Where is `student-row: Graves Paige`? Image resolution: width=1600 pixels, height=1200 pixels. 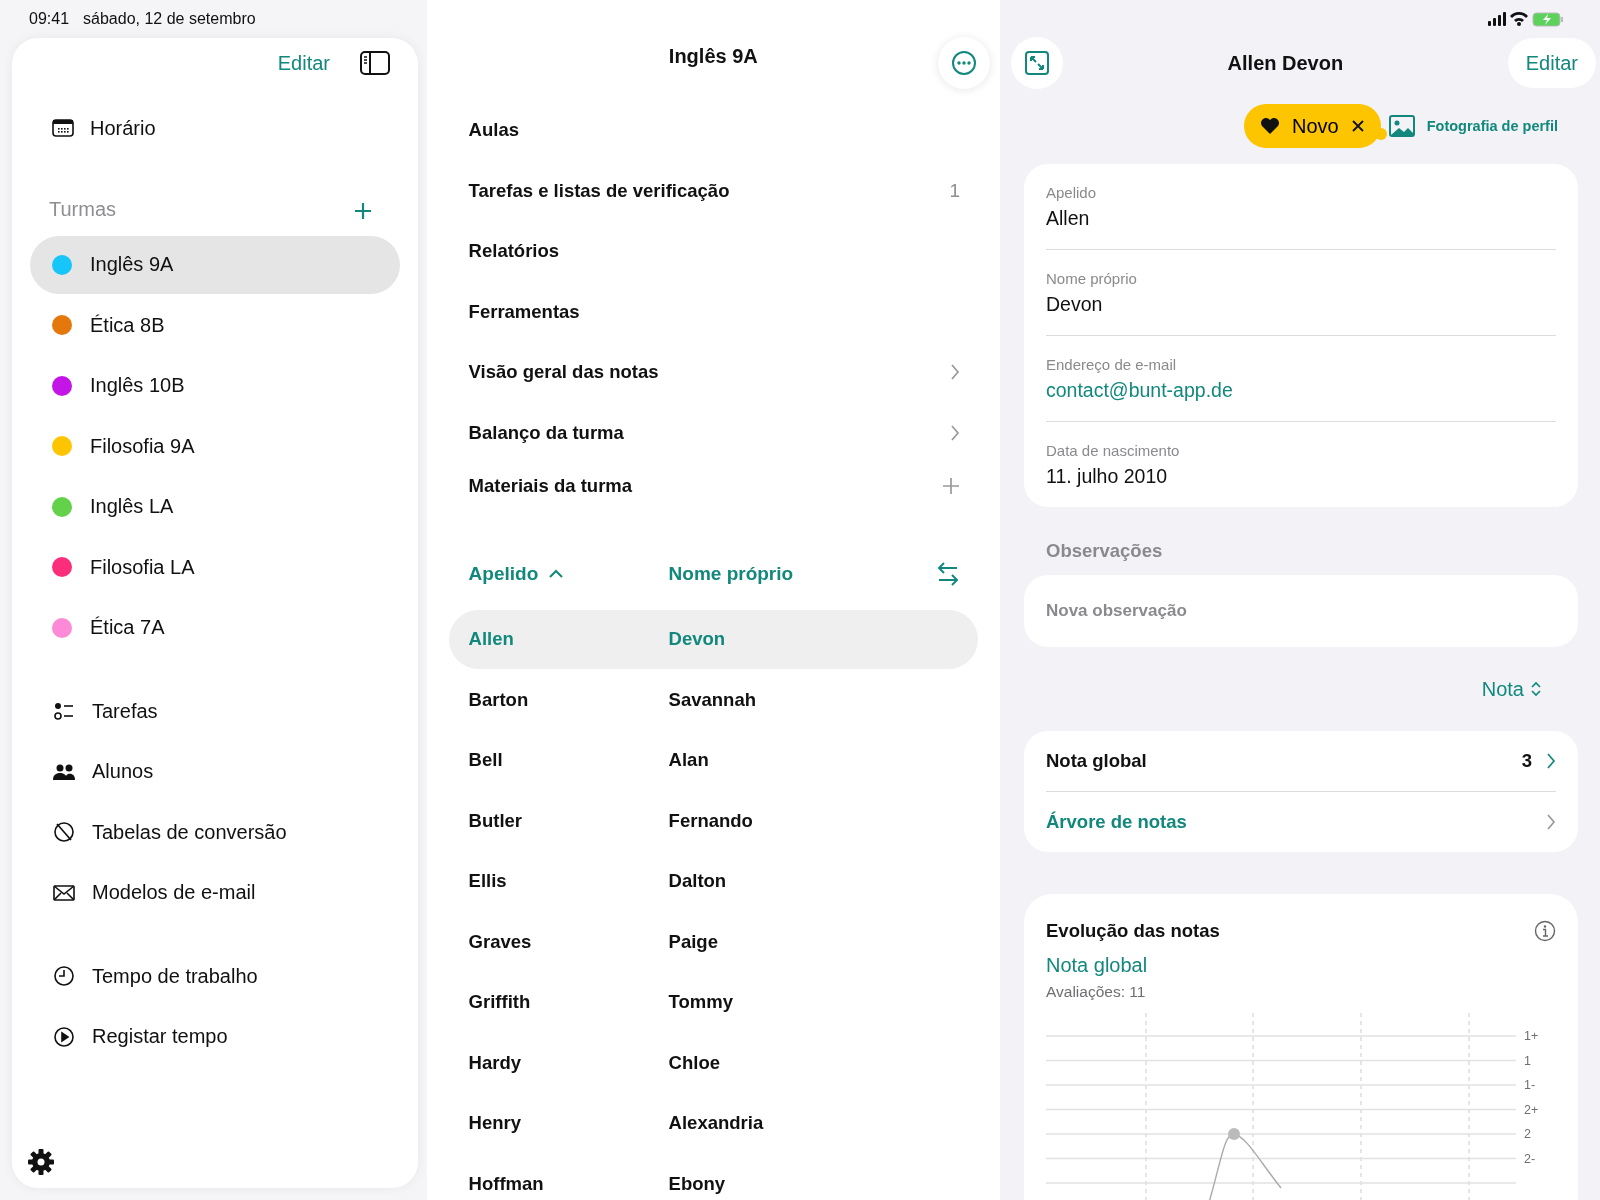 student-row: Graves Paige is located at coordinates (713, 942).